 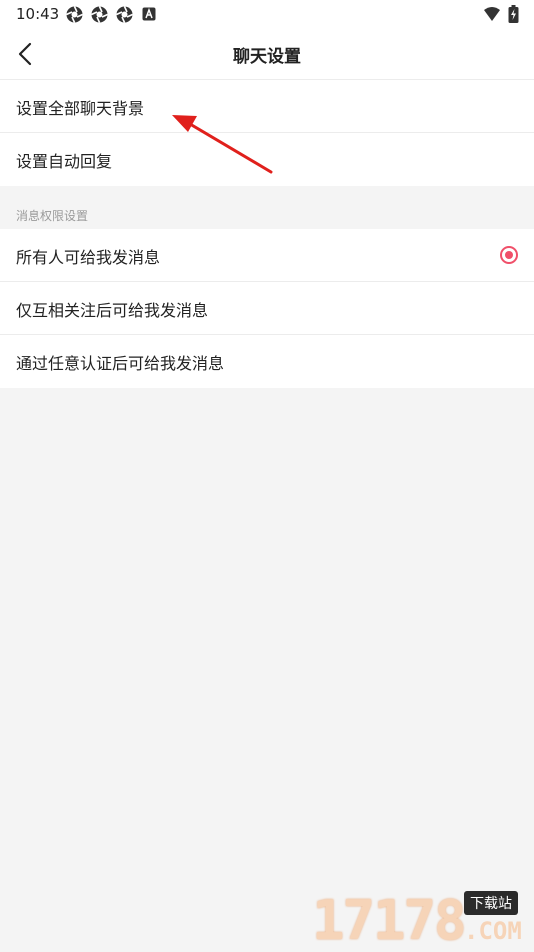 What do you see at coordinates (513, 16) in the screenshot?
I see `battery-charging-icon` at bounding box center [513, 16].